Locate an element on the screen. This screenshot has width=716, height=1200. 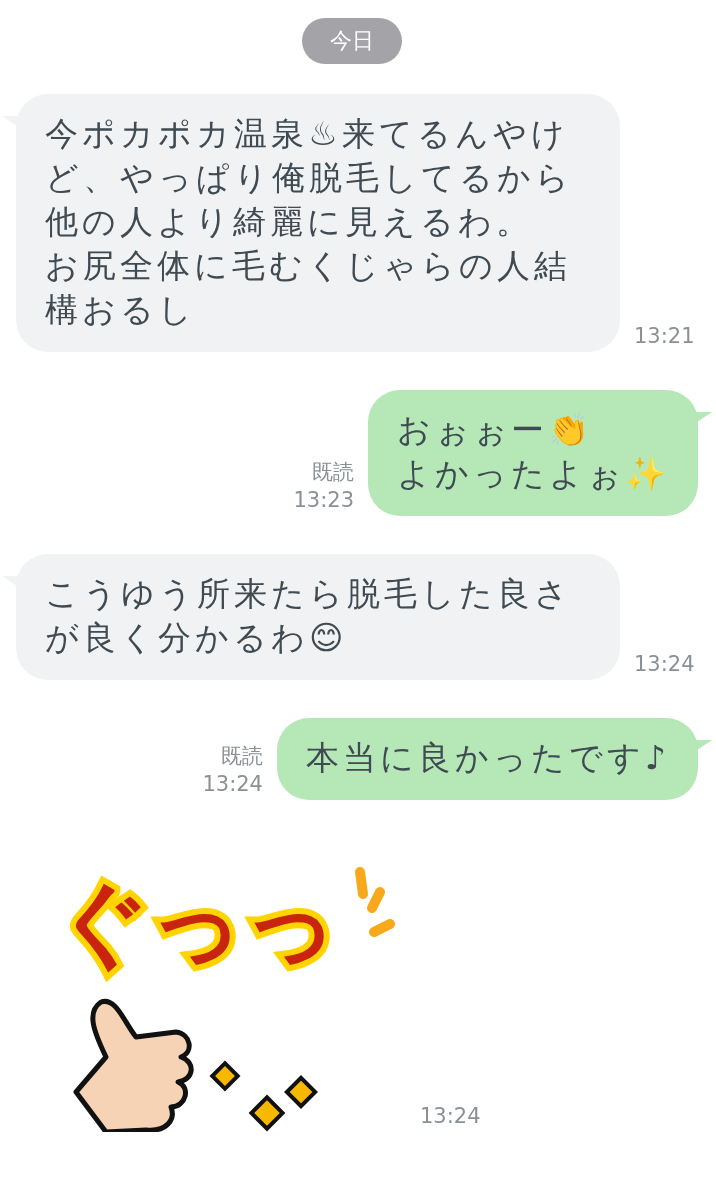
sticker-text: ぐっっ is located at coordinates (197, 923).